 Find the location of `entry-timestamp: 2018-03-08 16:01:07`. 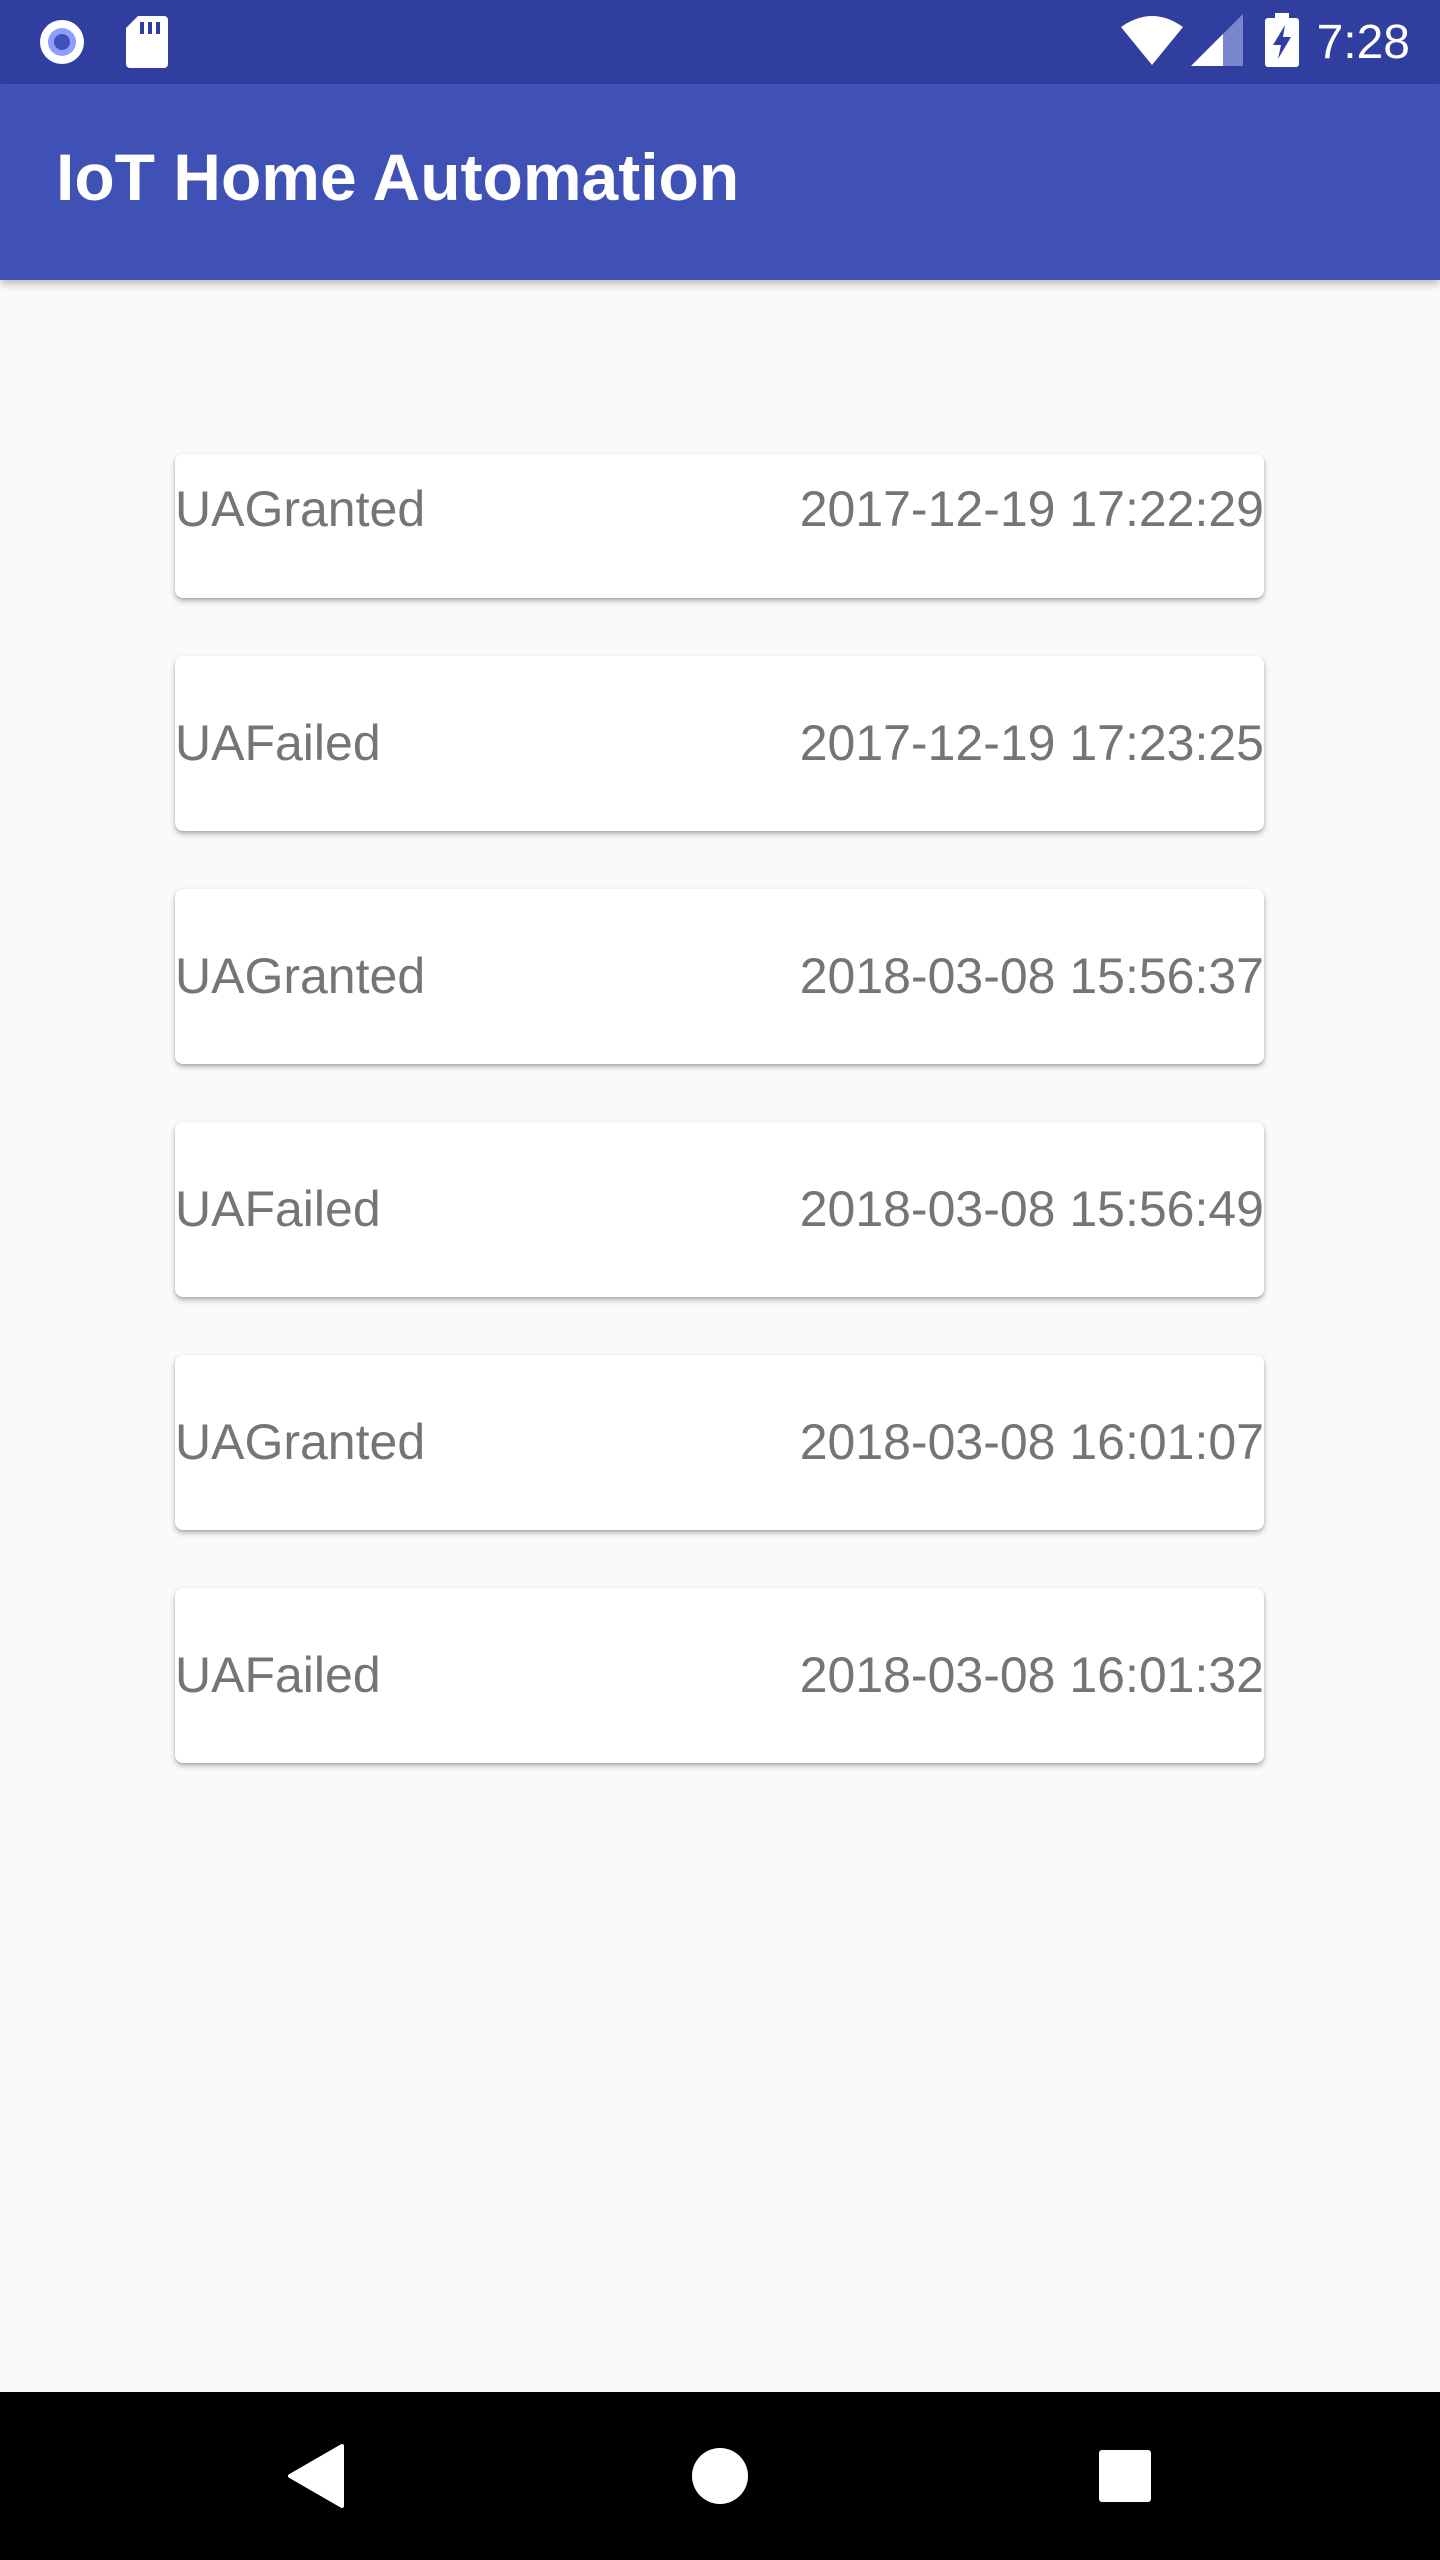

entry-timestamp: 2018-03-08 16:01:07 is located at coordinates (1031, 1442).